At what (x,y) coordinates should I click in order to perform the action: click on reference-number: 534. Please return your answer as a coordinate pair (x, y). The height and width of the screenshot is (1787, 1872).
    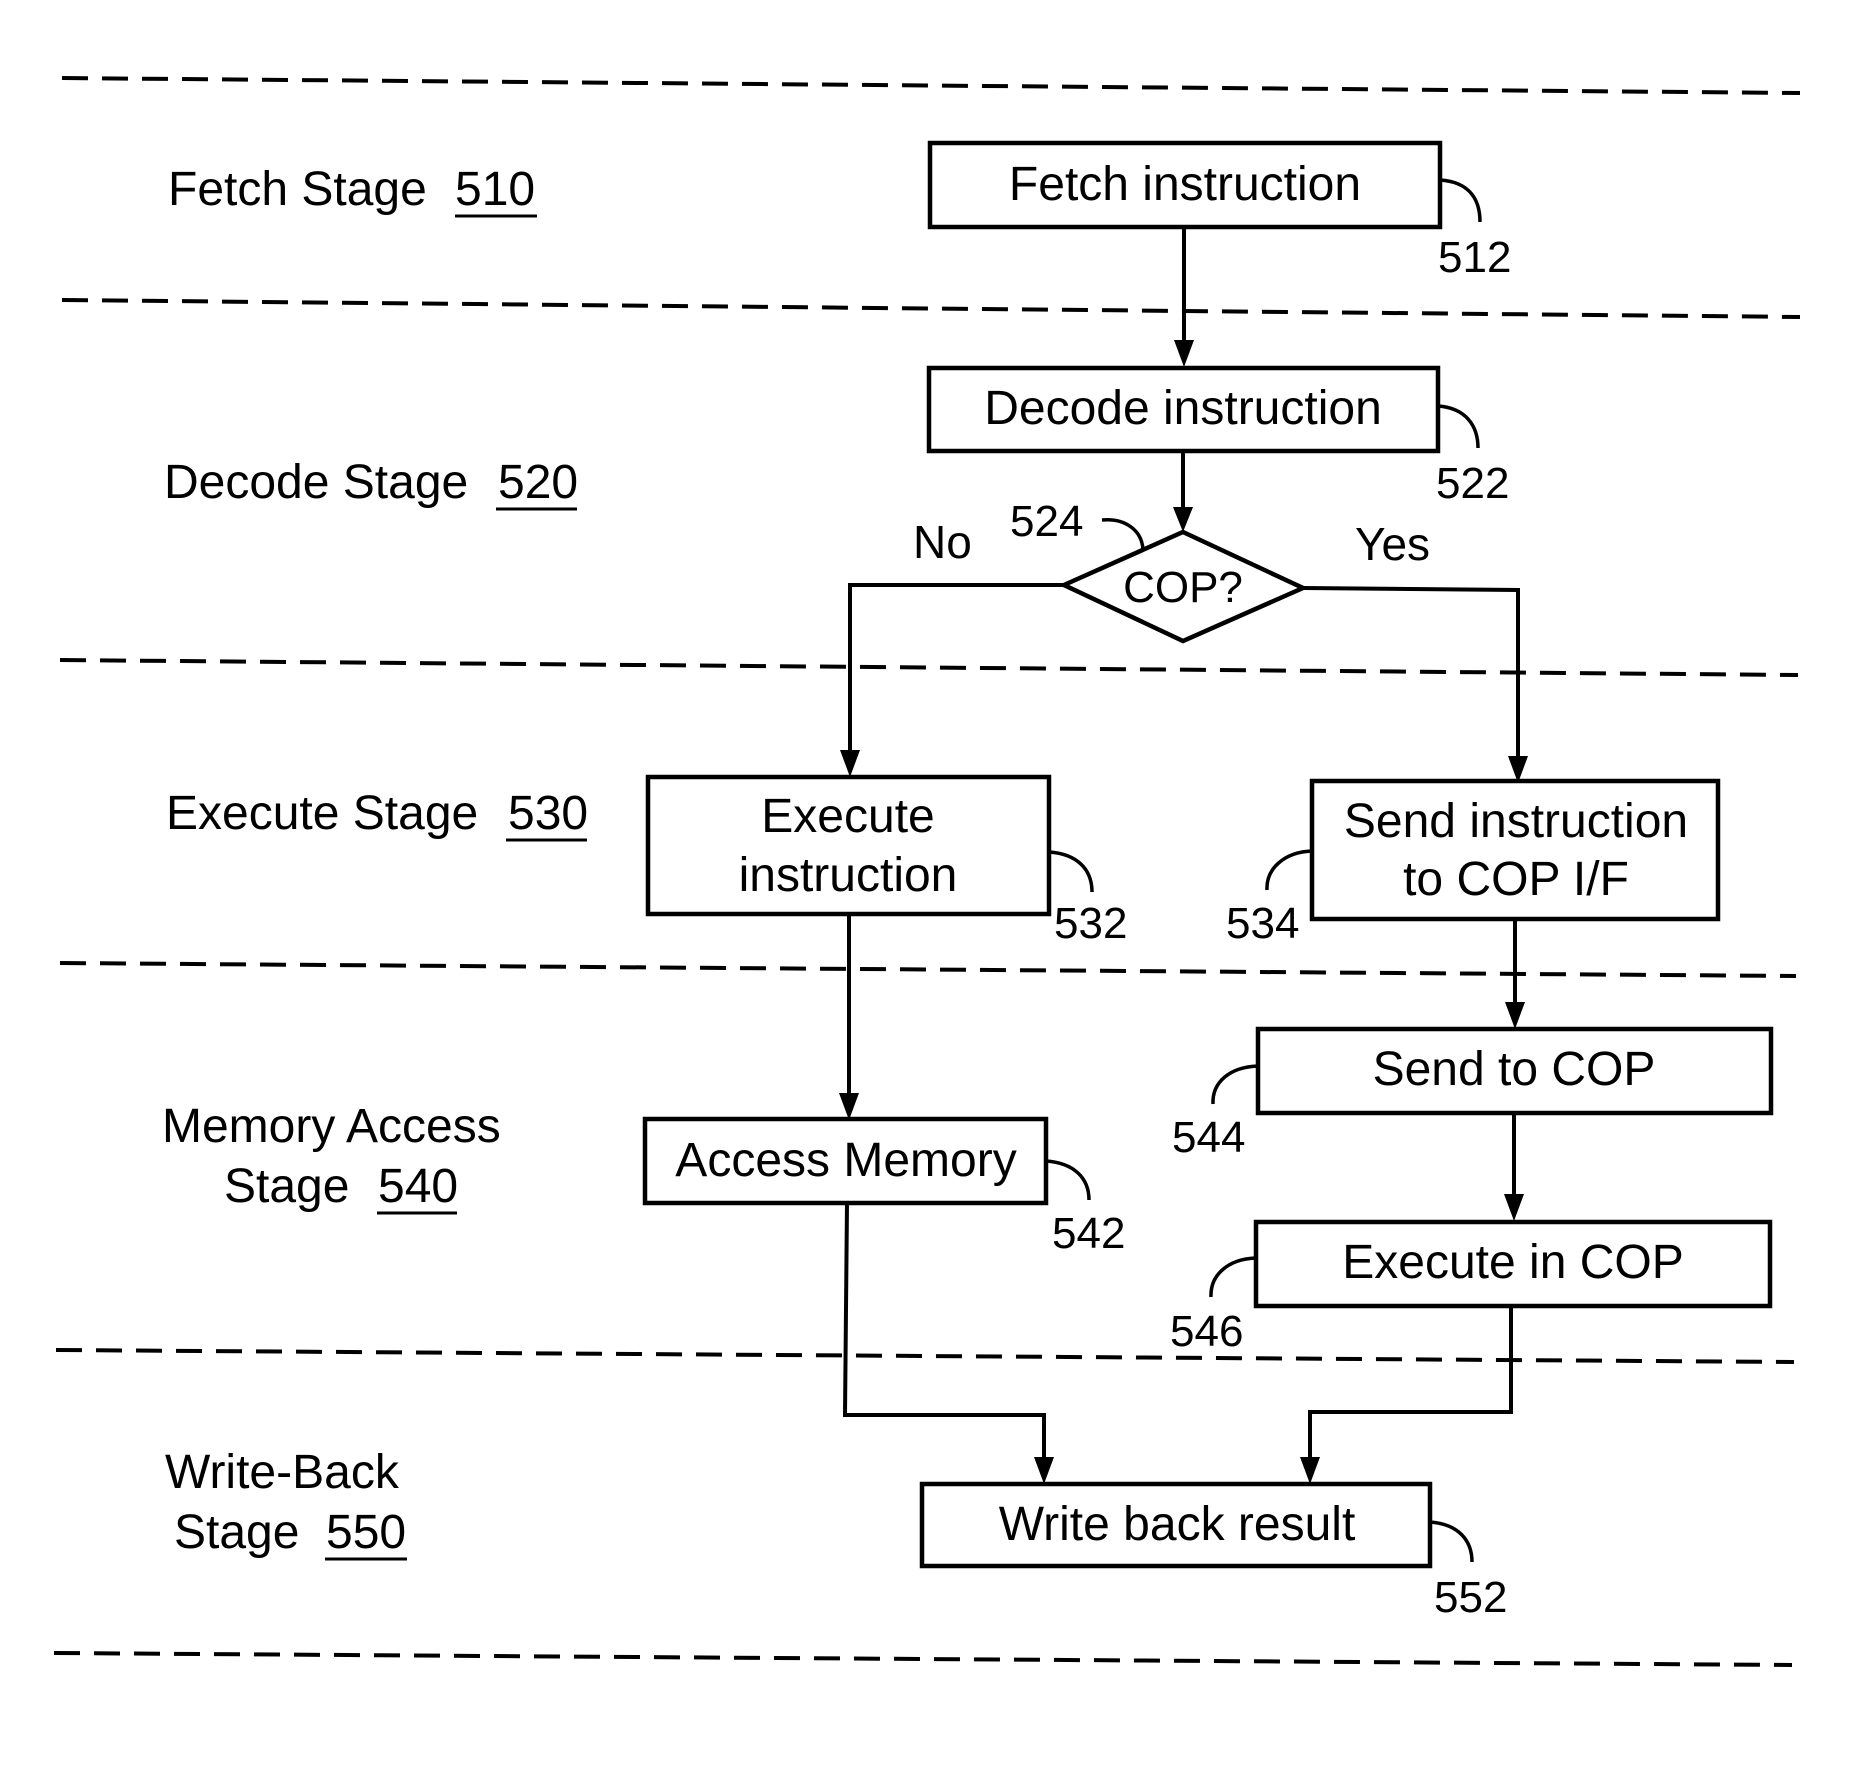
    Looking at the image, I should click on (1262, 923).